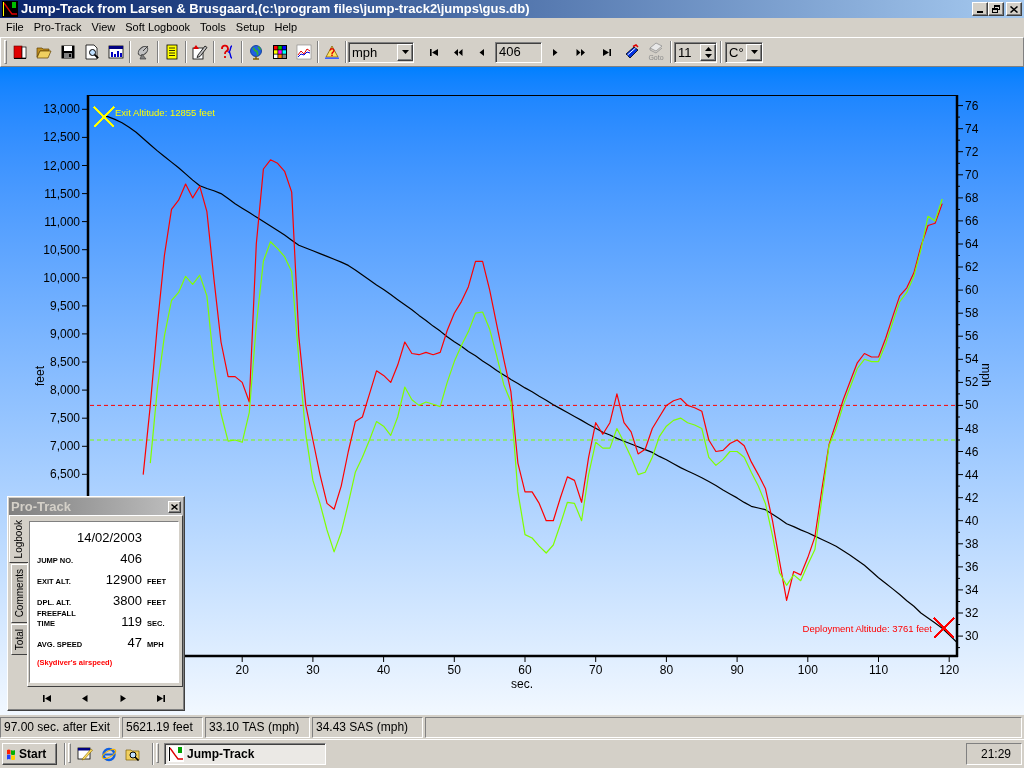 This screenshot has height=768, width=1024. I want to click on fast-forward-icon, so click(581, 52).